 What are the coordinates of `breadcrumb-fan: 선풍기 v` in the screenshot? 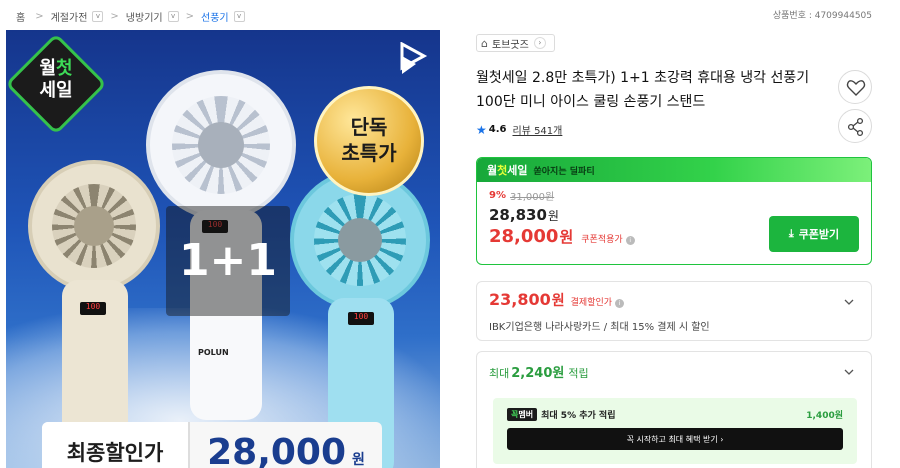 It's located at (223, 16).